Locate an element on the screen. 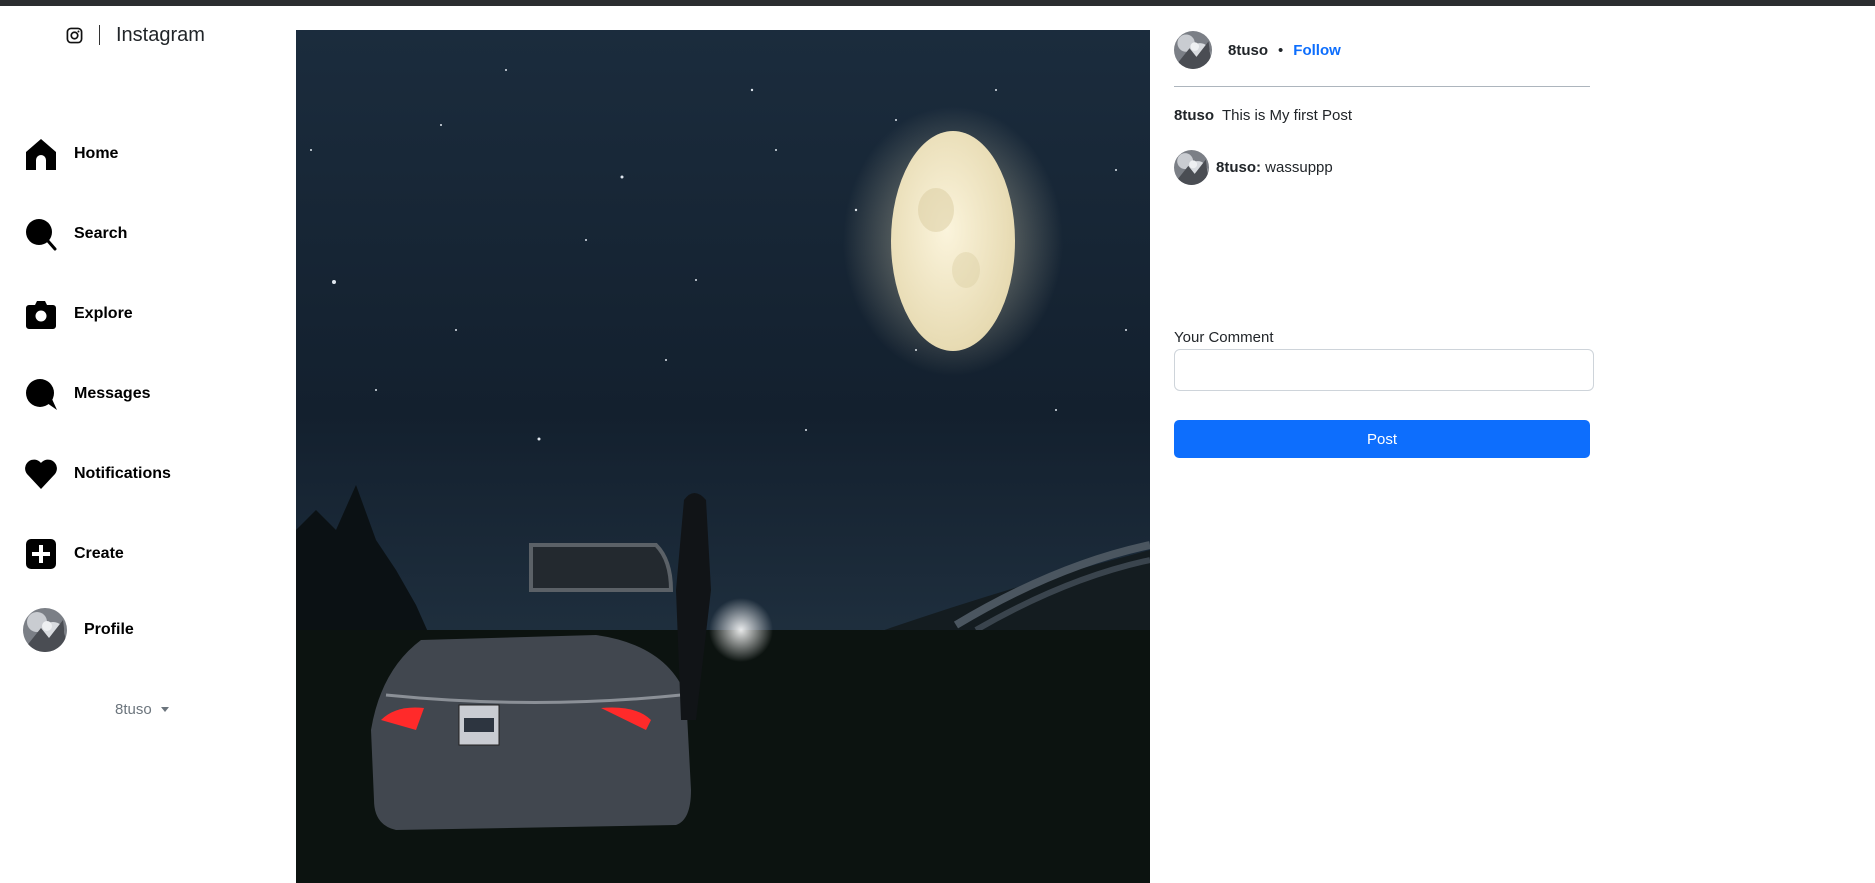  post-caption: 8tuso This is My first Post is located at coordinates (1382, 115).